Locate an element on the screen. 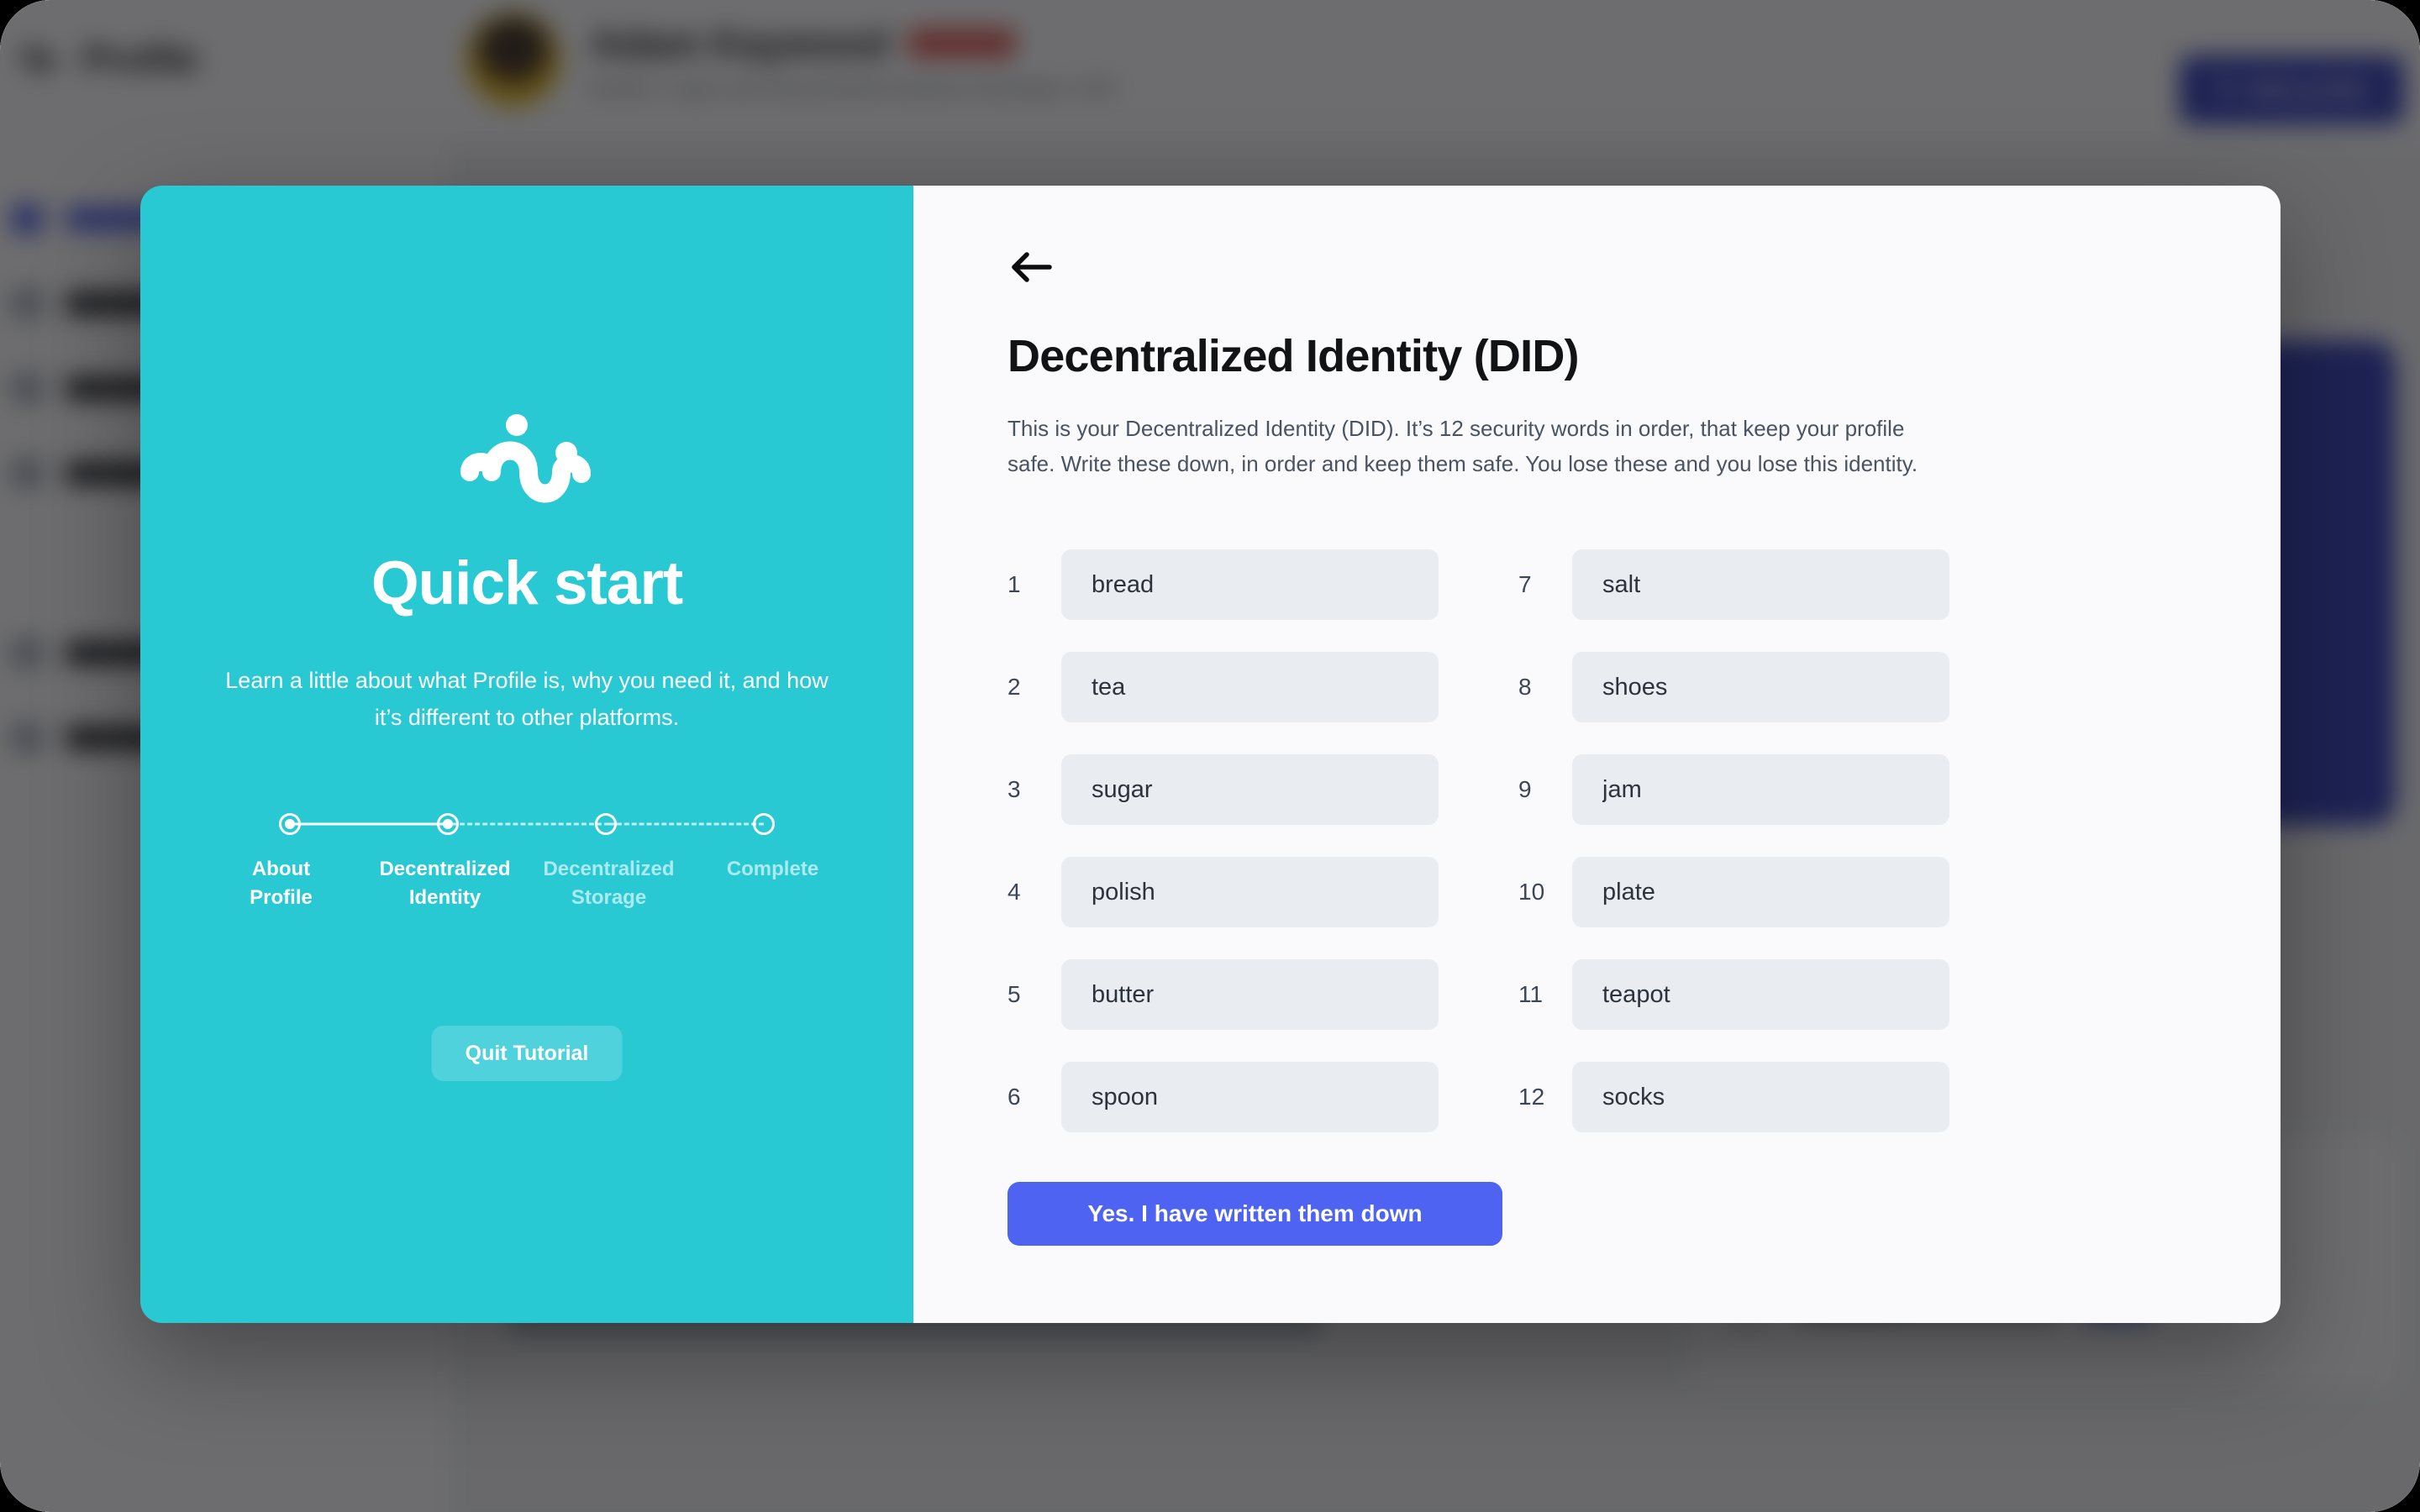 The image size is (2420, 1512). back-button is located at coordinates (1031, 267).